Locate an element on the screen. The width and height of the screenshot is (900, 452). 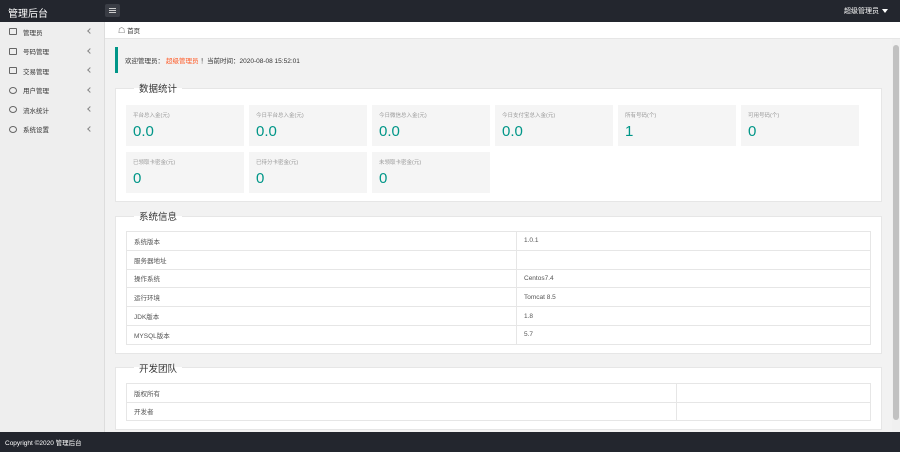
stat-label: 已待分卡密金(元) is located at coordinates (277, 163).